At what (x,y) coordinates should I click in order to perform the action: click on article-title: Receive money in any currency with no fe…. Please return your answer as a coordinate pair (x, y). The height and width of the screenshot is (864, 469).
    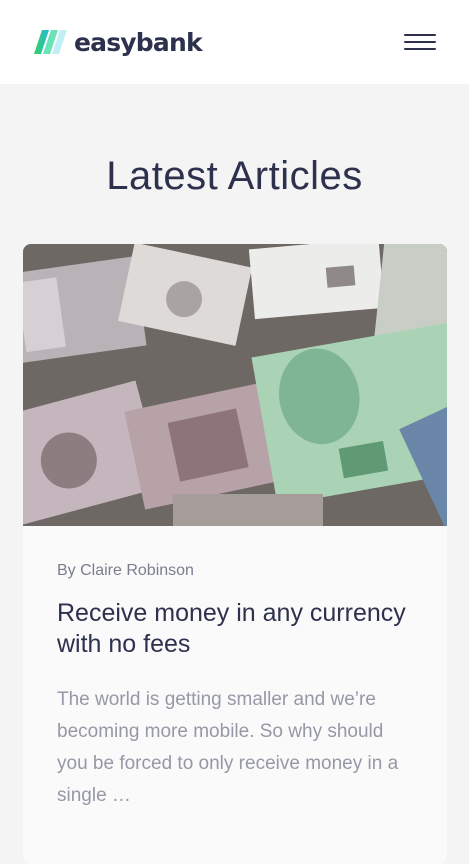
    Looking at the image, I should click on (235, 629).